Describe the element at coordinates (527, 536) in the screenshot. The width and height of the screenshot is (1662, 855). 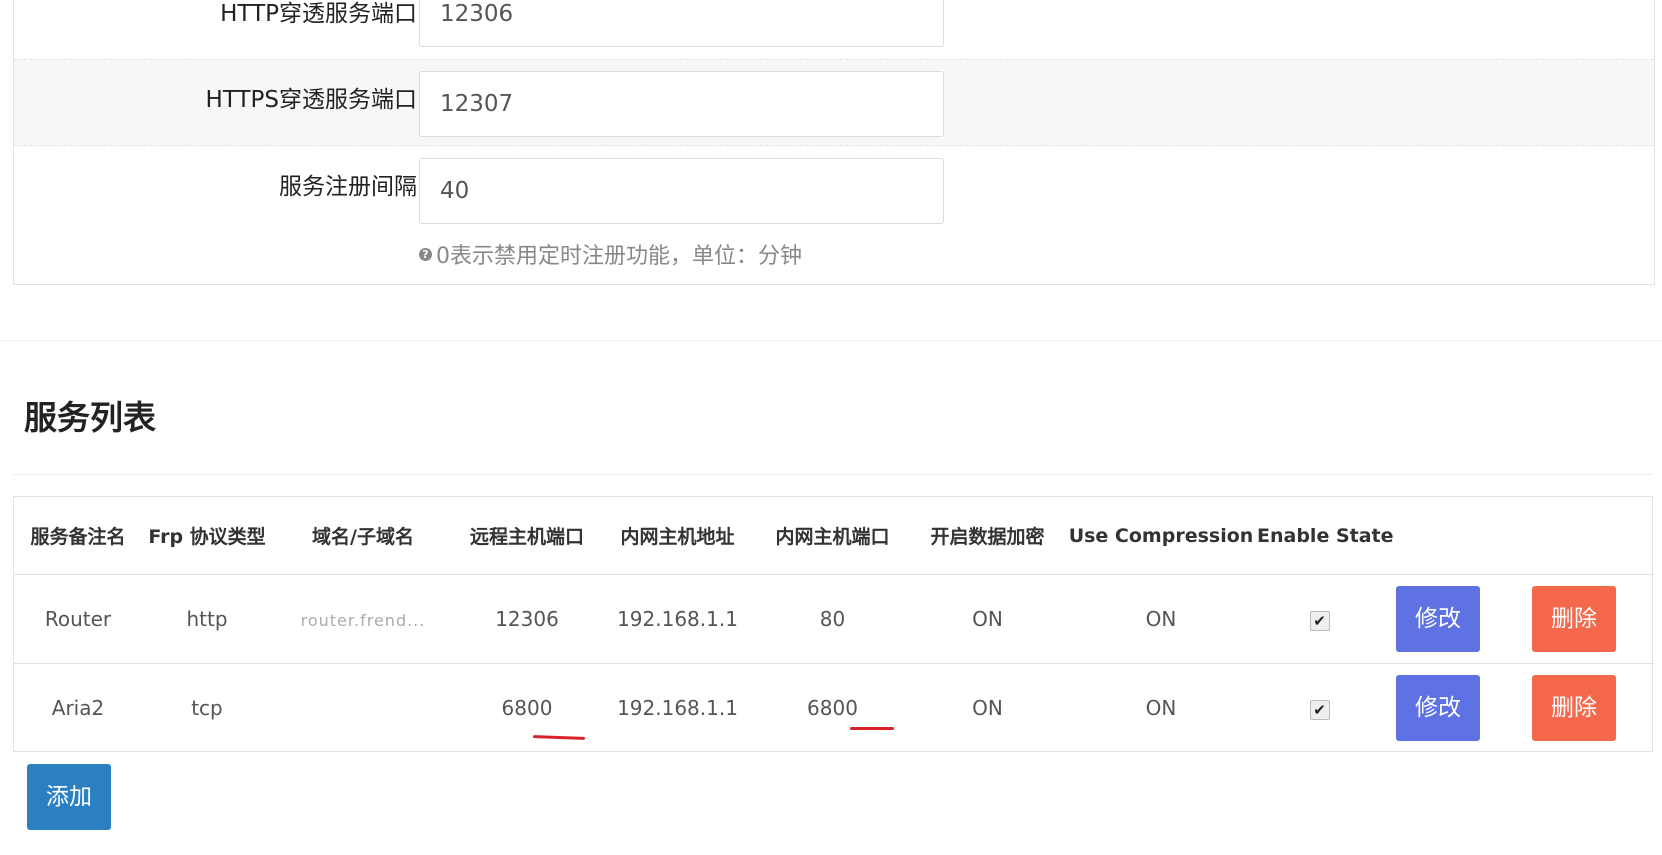
I see `header-remote-port: 远程主机端口` at that location.